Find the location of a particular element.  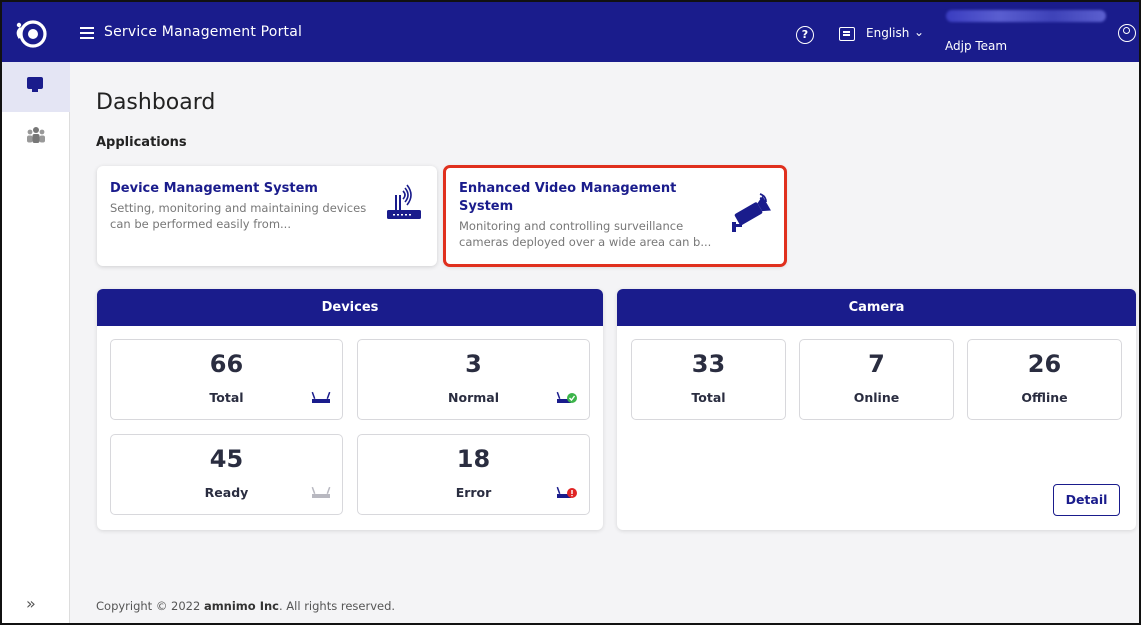

surveillance-camera-icon is located at coordinates (751, 212).